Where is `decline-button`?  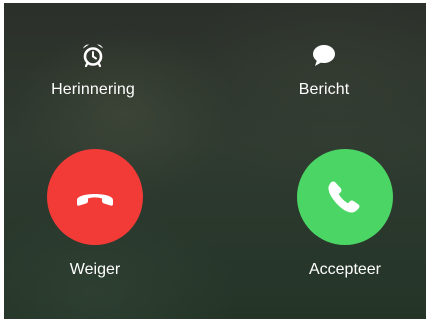
decline-button is located at coordinates (95, 197).